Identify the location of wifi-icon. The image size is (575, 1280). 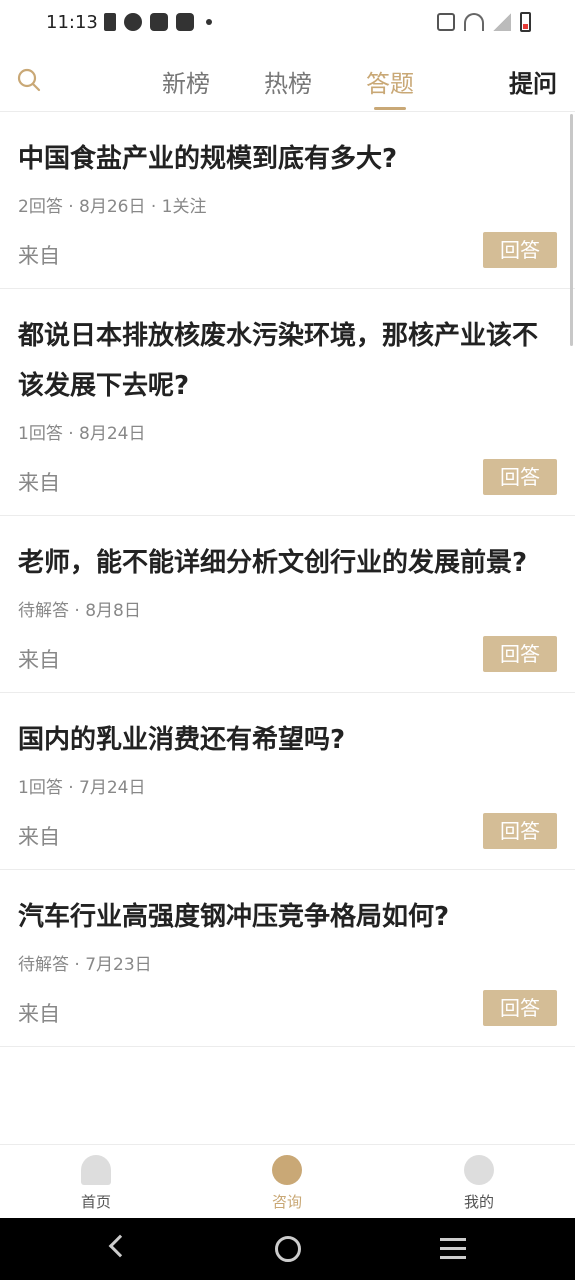
(474, 22).